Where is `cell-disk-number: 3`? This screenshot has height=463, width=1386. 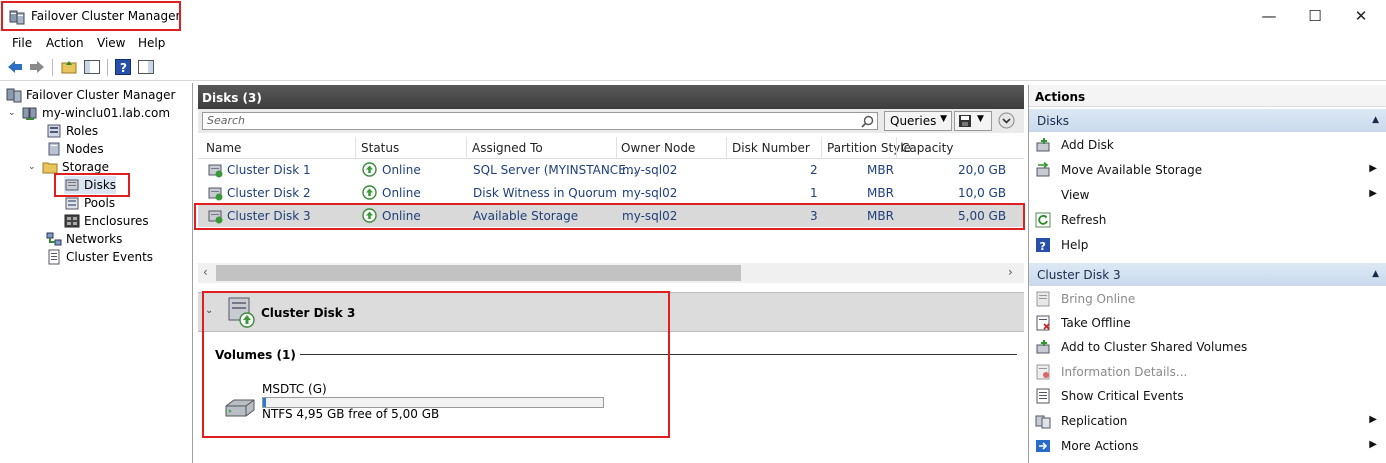
cell-disk-number: 3 is located at coordinates (814, 216).